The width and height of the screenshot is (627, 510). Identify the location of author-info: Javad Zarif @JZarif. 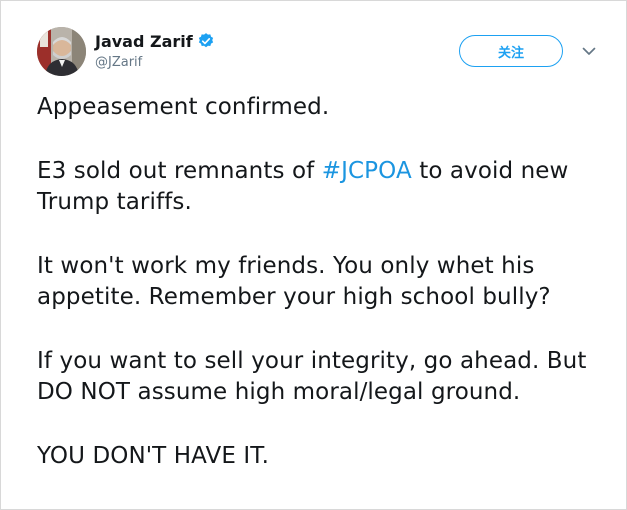
(155, 50).